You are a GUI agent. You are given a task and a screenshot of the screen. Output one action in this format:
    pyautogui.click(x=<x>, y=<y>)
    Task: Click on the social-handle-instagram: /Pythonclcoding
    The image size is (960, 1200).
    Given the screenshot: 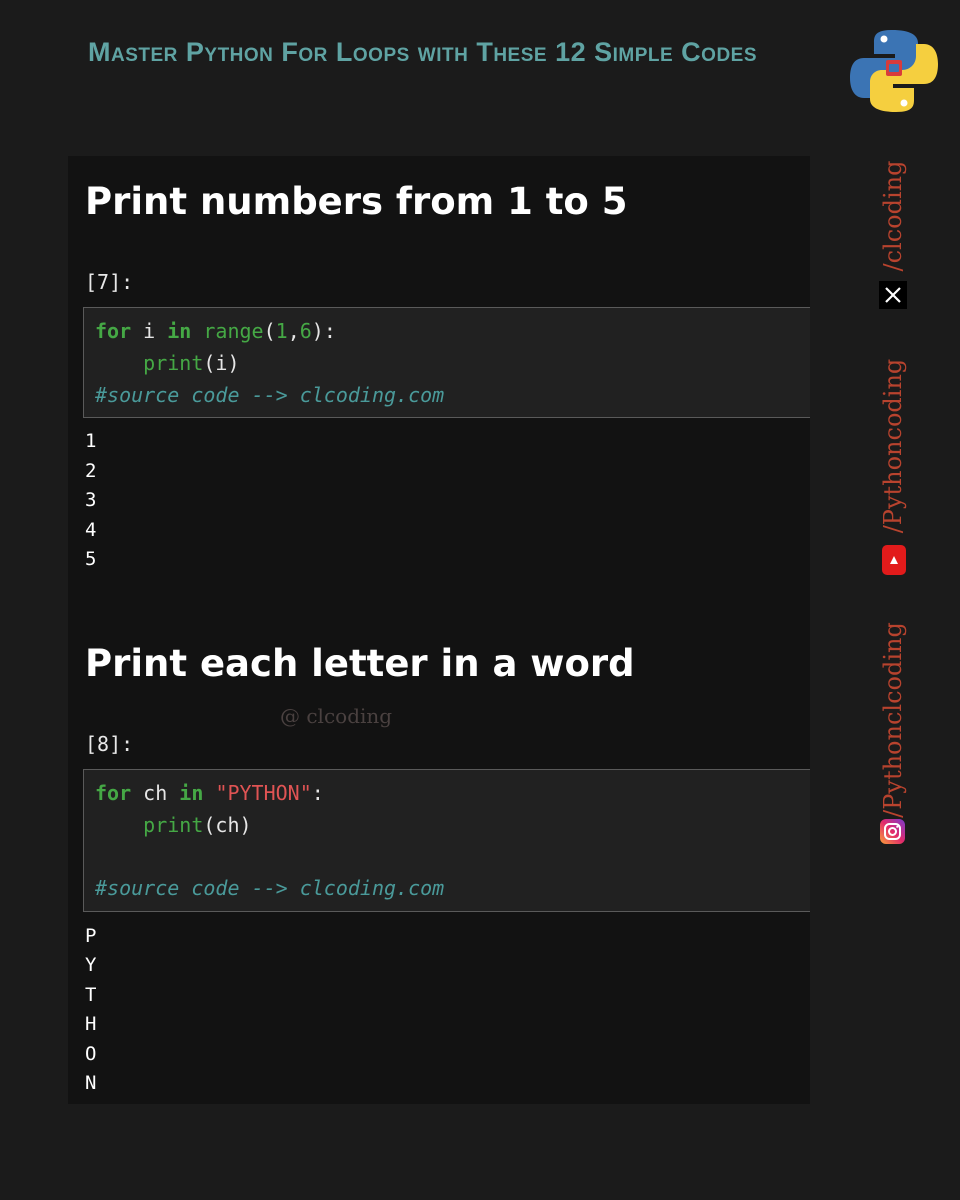 What is the action you would take?
    pyautogui.click(x=893, y=720)
    